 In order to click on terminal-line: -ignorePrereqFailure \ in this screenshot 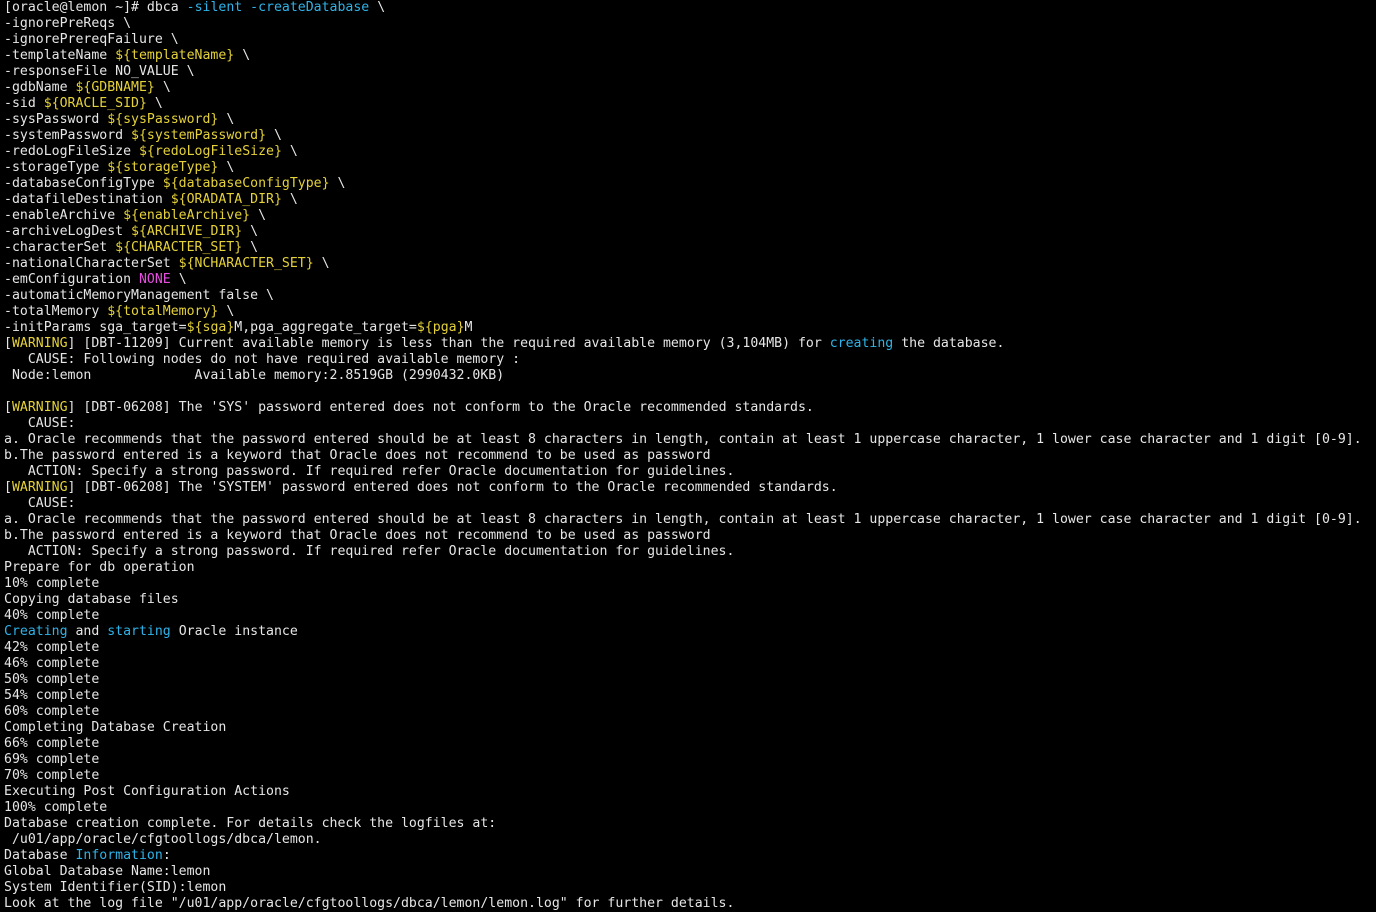, I will do `click(690, 40)`.